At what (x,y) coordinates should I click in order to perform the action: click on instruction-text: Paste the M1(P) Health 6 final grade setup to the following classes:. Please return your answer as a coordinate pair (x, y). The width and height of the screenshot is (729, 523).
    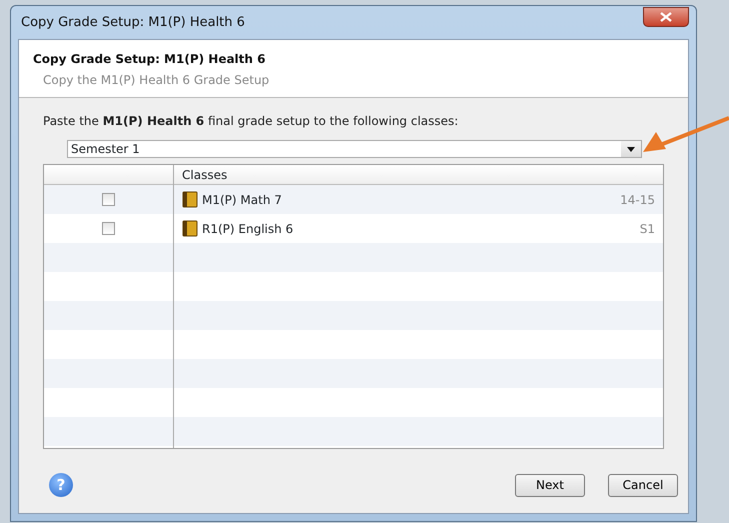
    Looking at the image, I should click on (251, 121).